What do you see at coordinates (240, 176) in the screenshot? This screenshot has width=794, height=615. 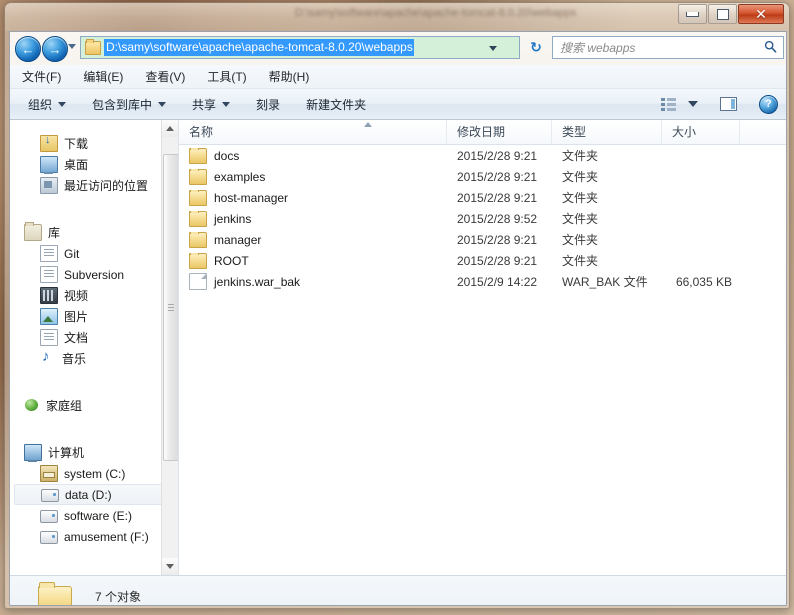 I see `file-name-text: examples` at bounding box center [240, 176].